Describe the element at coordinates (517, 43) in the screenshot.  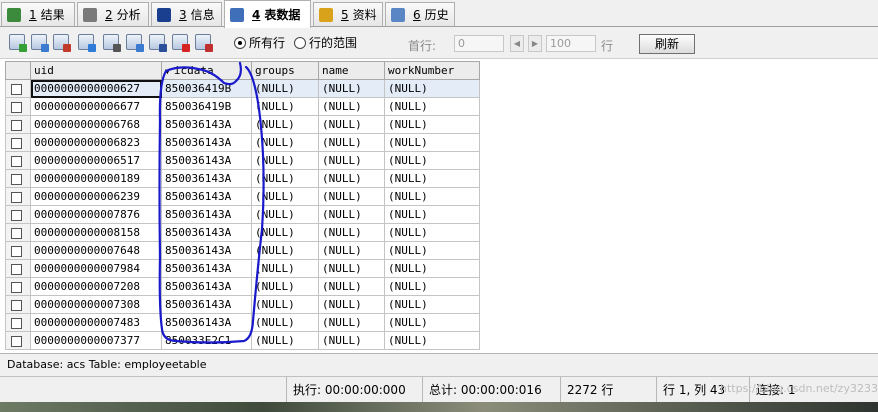
I see `prev-page-button: ◀` at that location.